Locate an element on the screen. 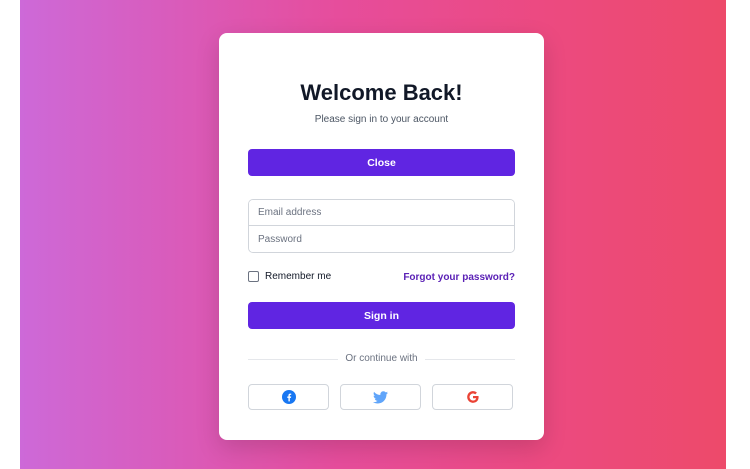 The image size is (750, 469). email-field is located at coordinates (381, 213).